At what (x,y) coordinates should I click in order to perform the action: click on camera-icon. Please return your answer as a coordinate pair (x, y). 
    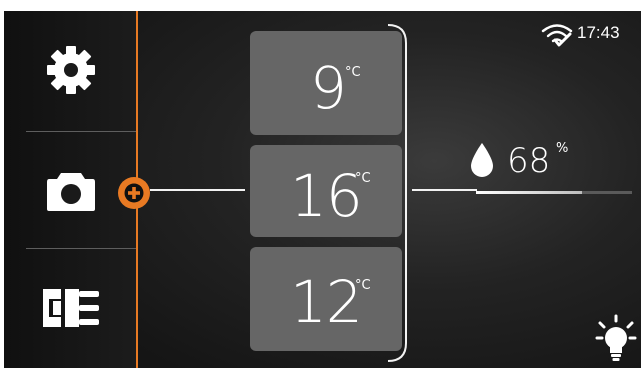
    Looking at the image, I should click on (71, 192).